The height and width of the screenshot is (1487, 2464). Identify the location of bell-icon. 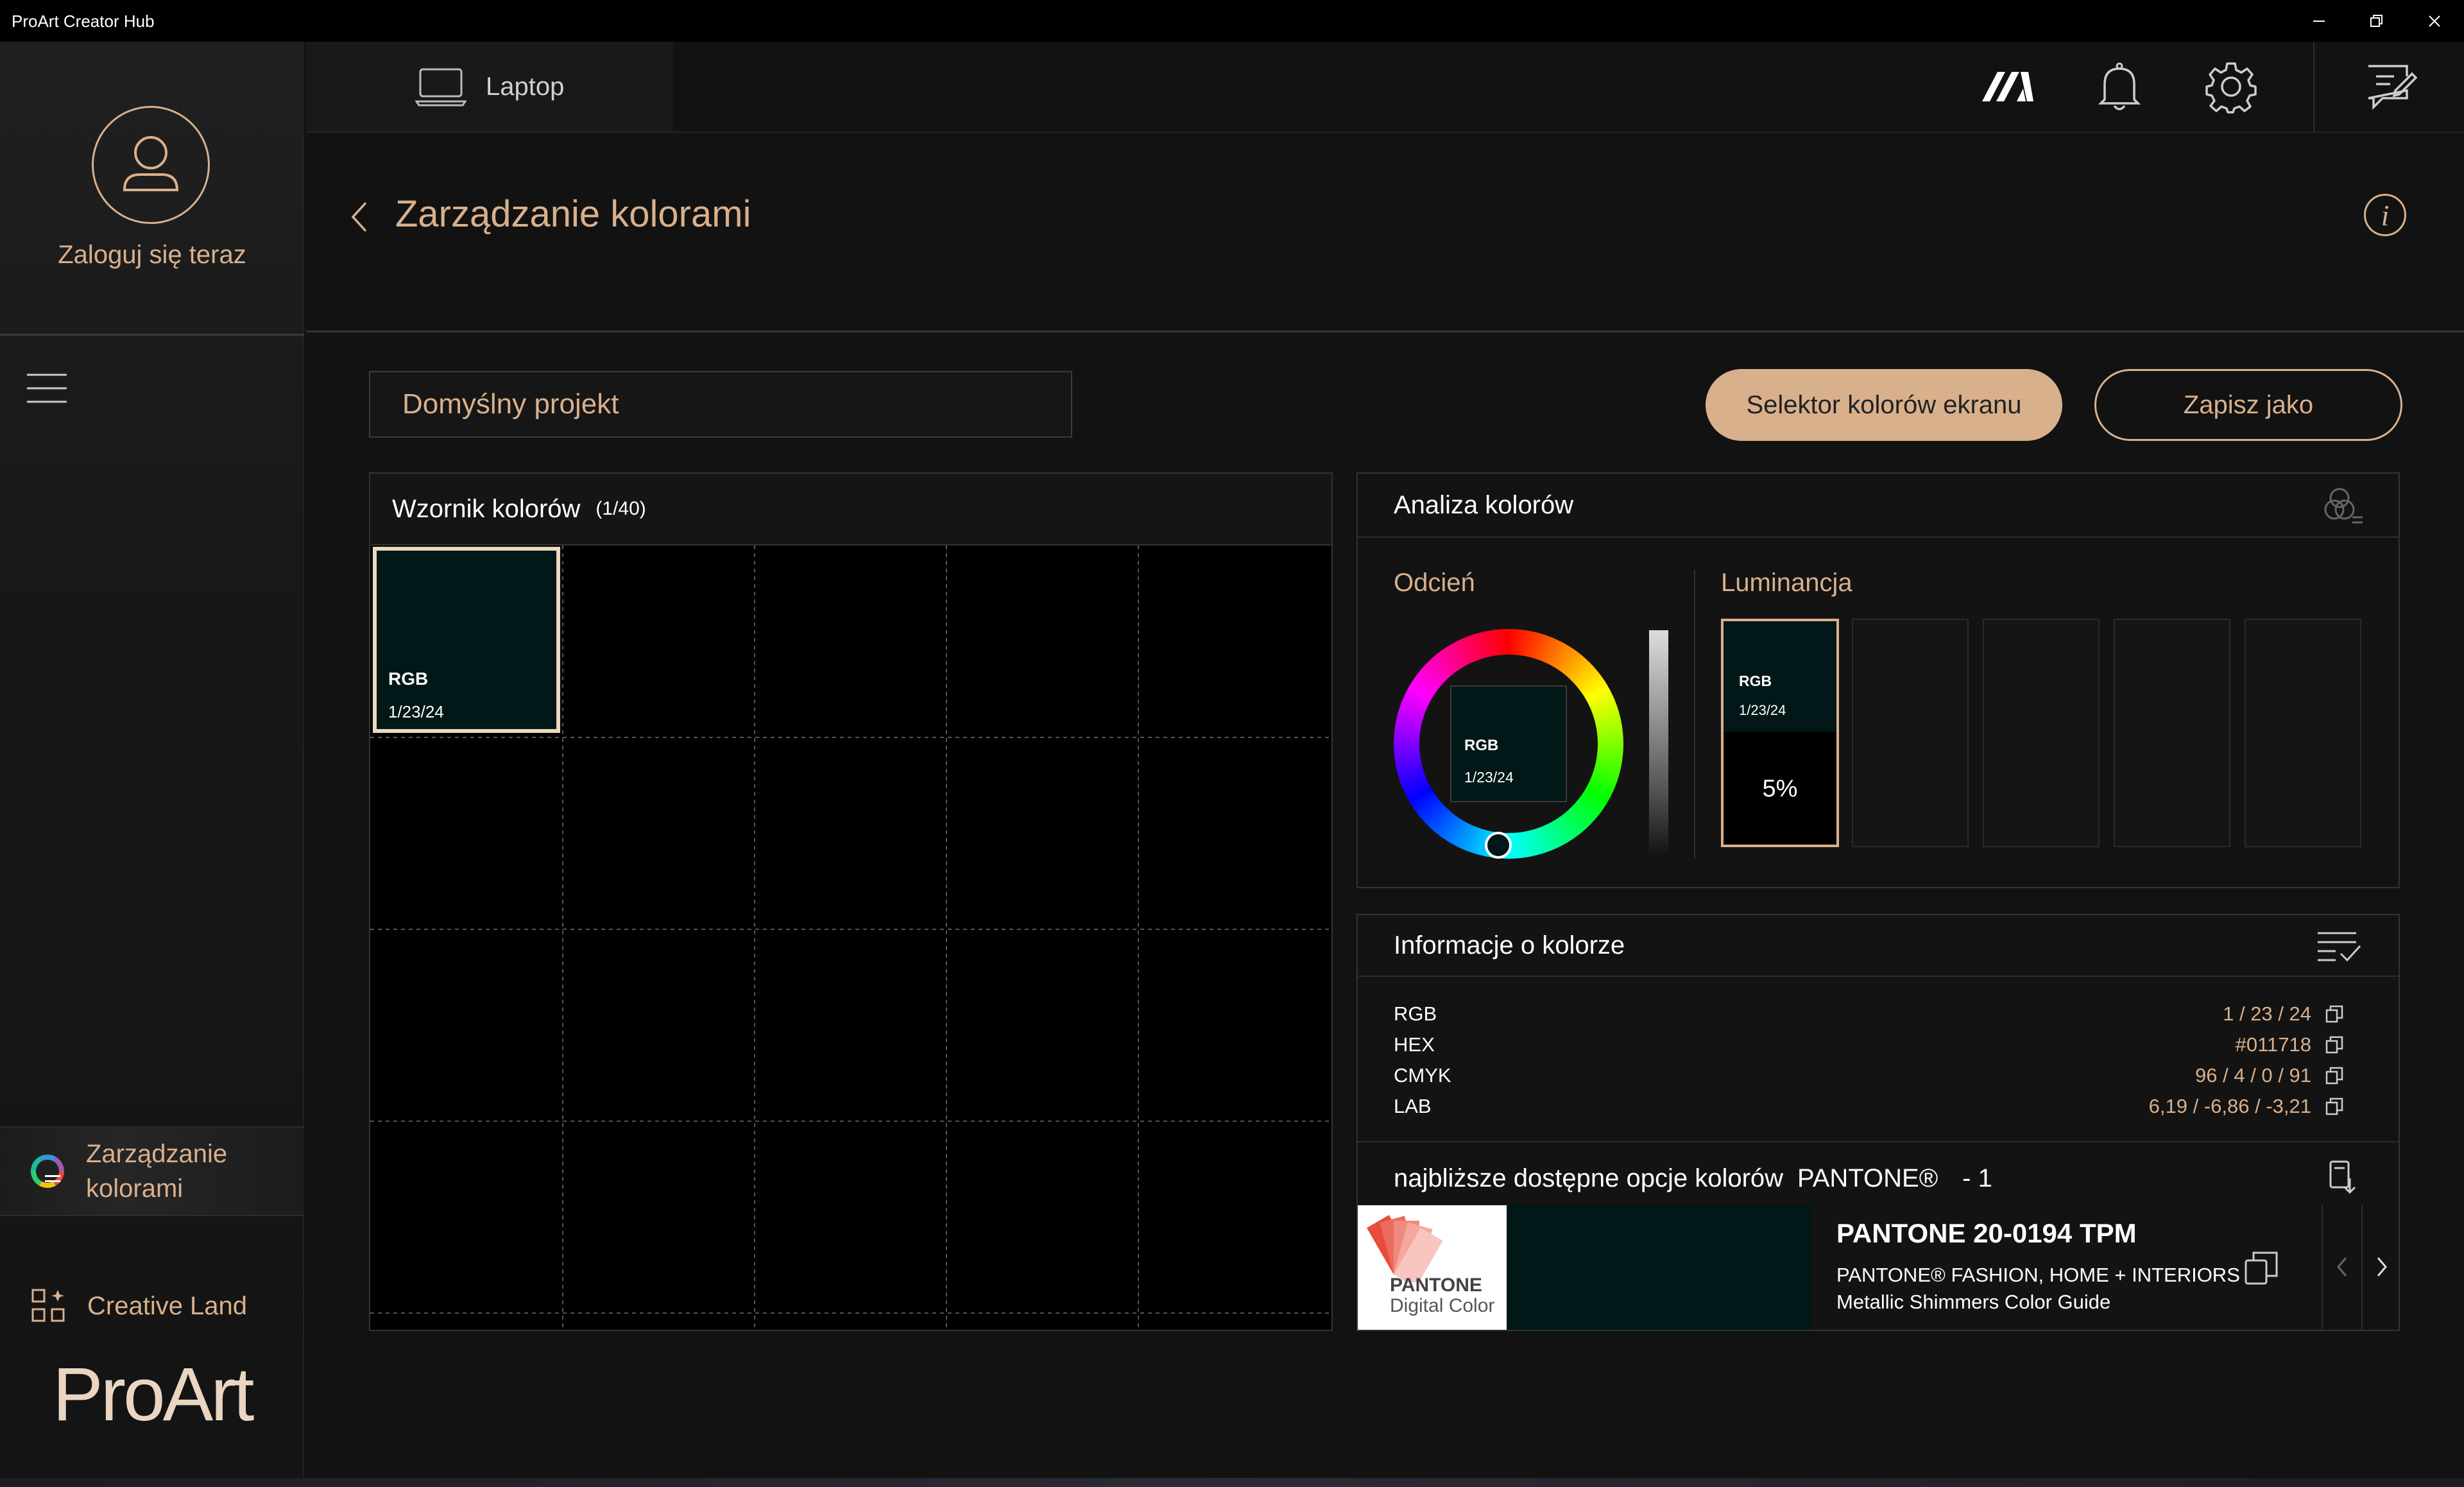
(2120, 86).